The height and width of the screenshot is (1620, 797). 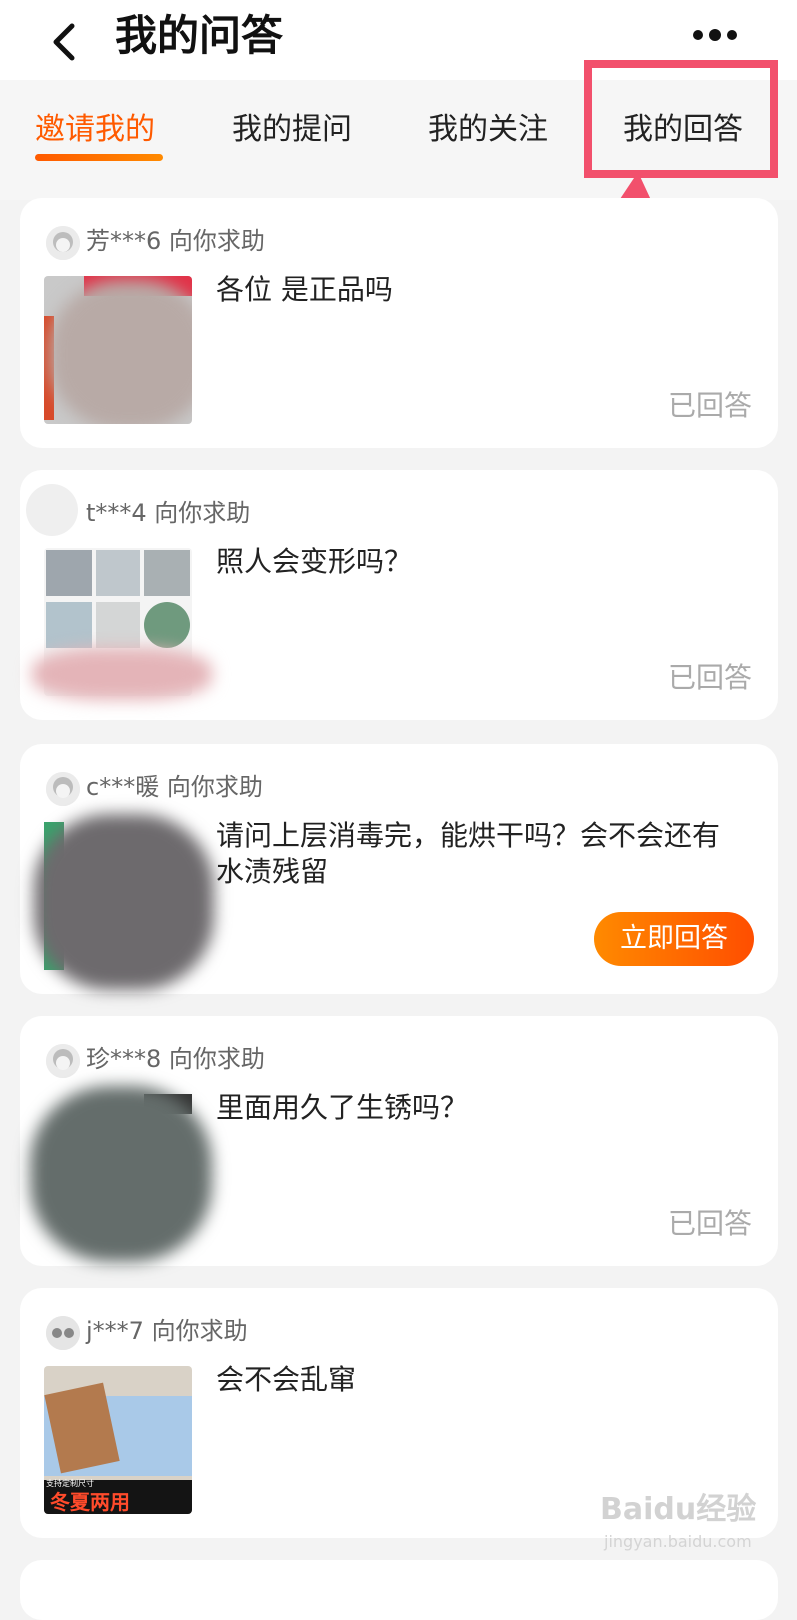 I want to click on question-text: 里面用久了生锈吗？, so click(x=342, y=1107).